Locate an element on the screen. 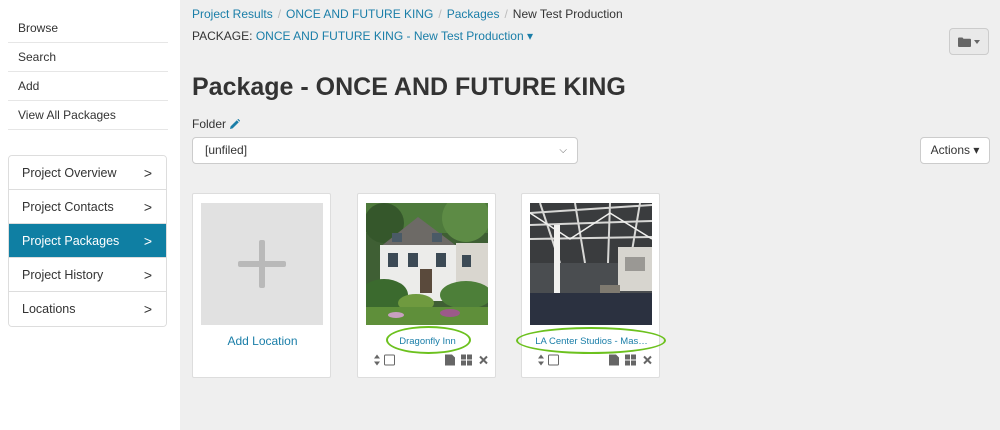 The height and width of the screenshot is (430, 1000). project-nav-contacts: Project Contacts > is located at coordinates (87, 207).